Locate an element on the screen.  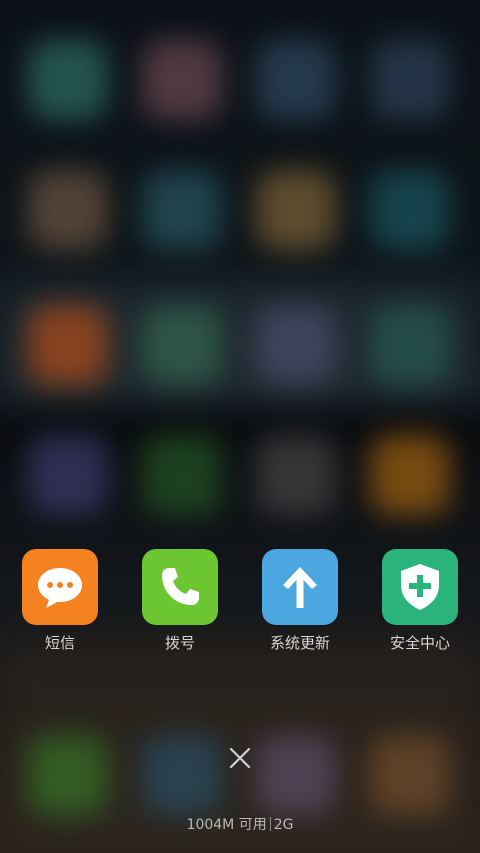
recent-app-security-center: 安全中心 is located at coordinates (420, 600).